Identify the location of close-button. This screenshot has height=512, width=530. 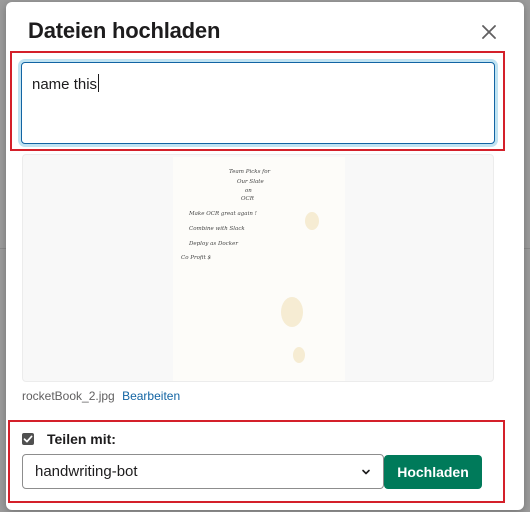
(489, 32).